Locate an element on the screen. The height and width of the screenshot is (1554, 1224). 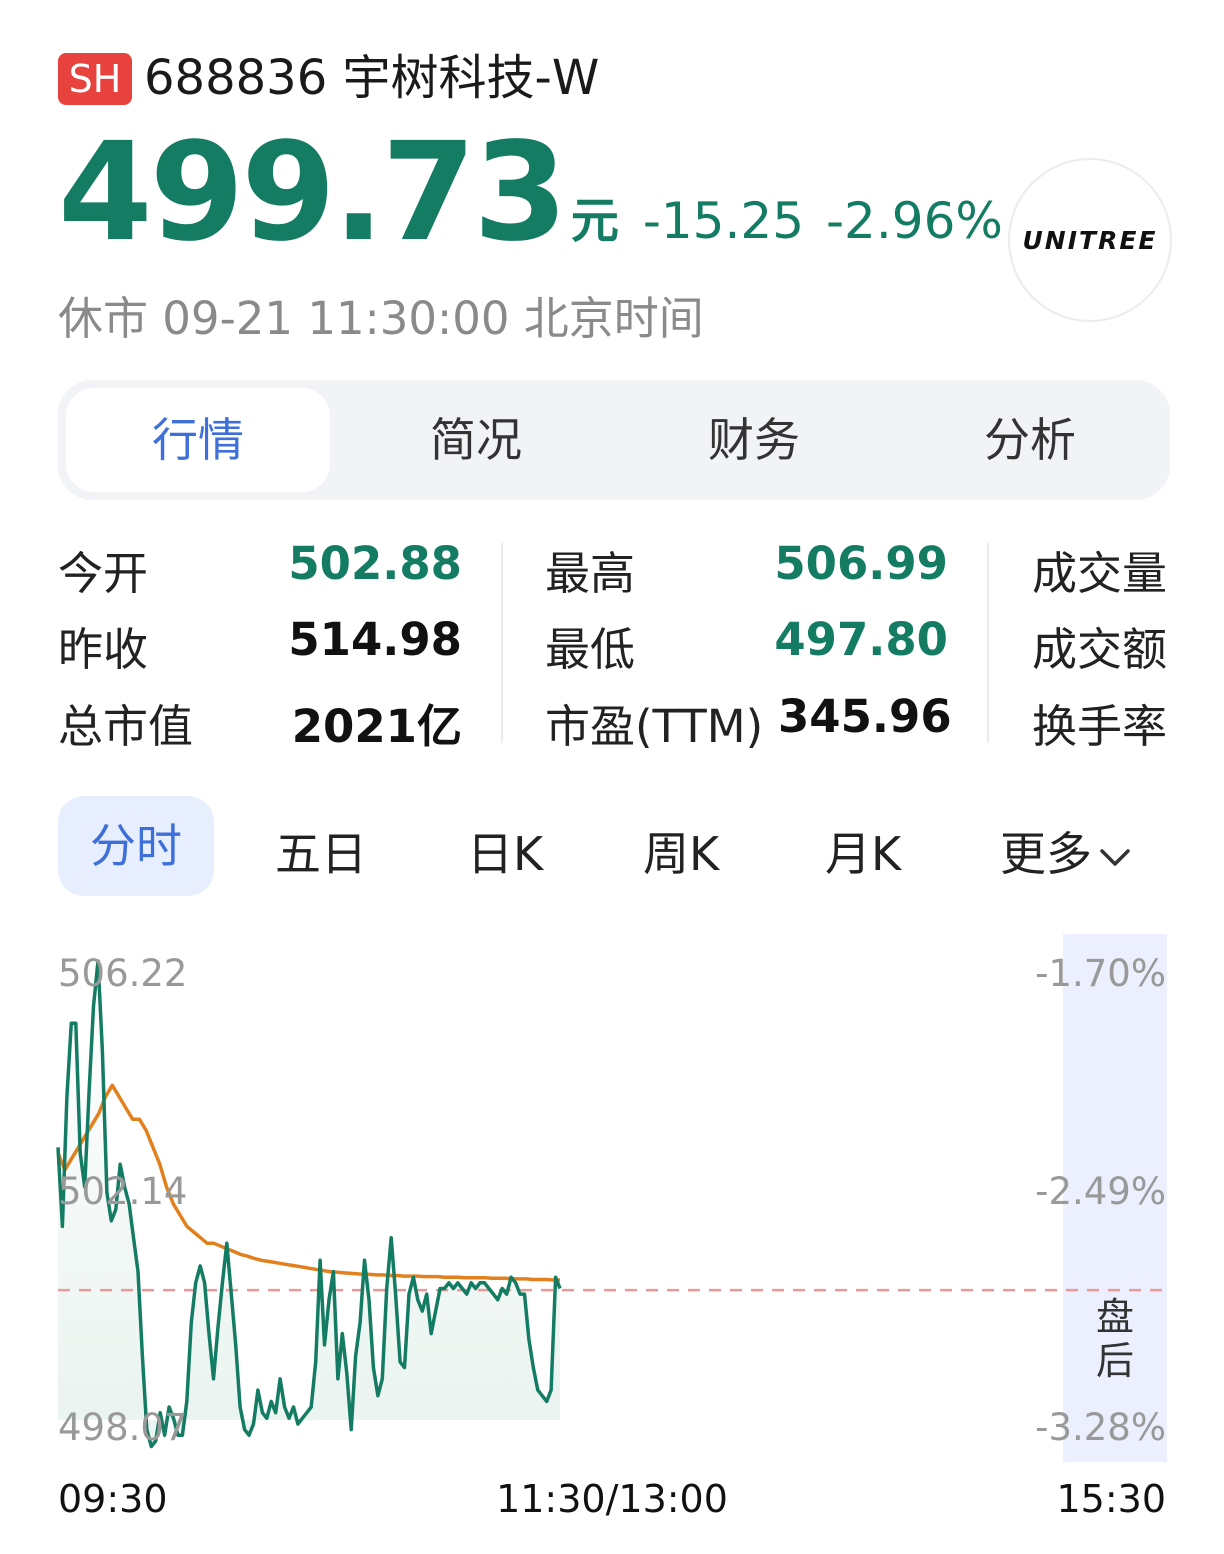
pe-ttm-value: 345.96 is located at coordinates (865, 716).